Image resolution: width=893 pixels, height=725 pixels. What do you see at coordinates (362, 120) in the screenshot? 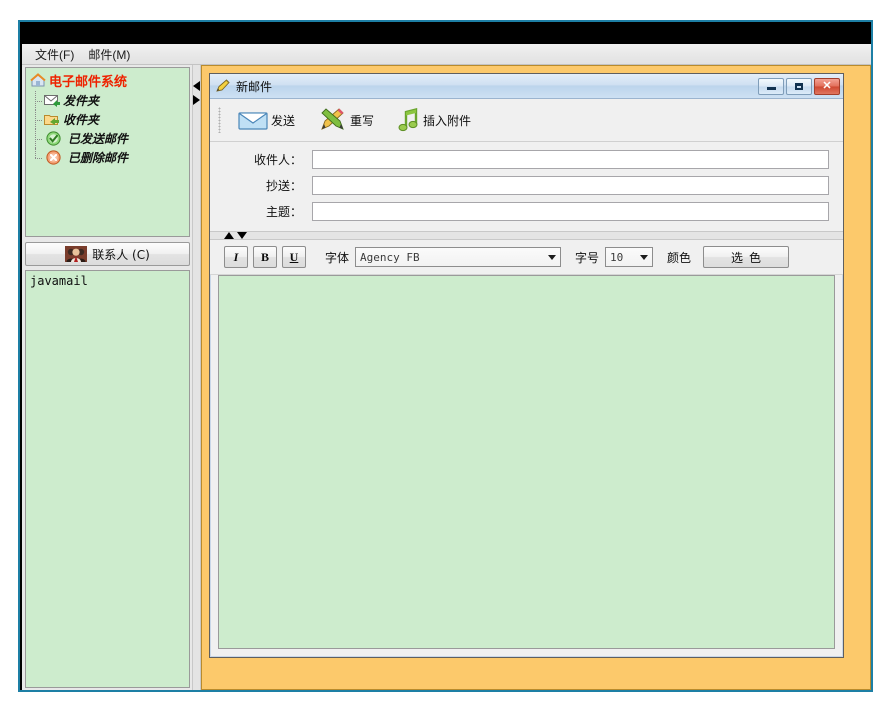
I see `rewrite-button-label: 重写` at bounding box center [362, 120].